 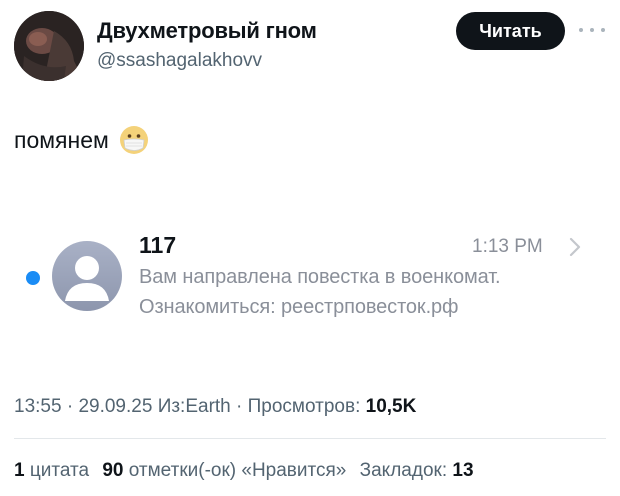 I want to click on face-with-mask-emoji, so click(x=133, y=140).